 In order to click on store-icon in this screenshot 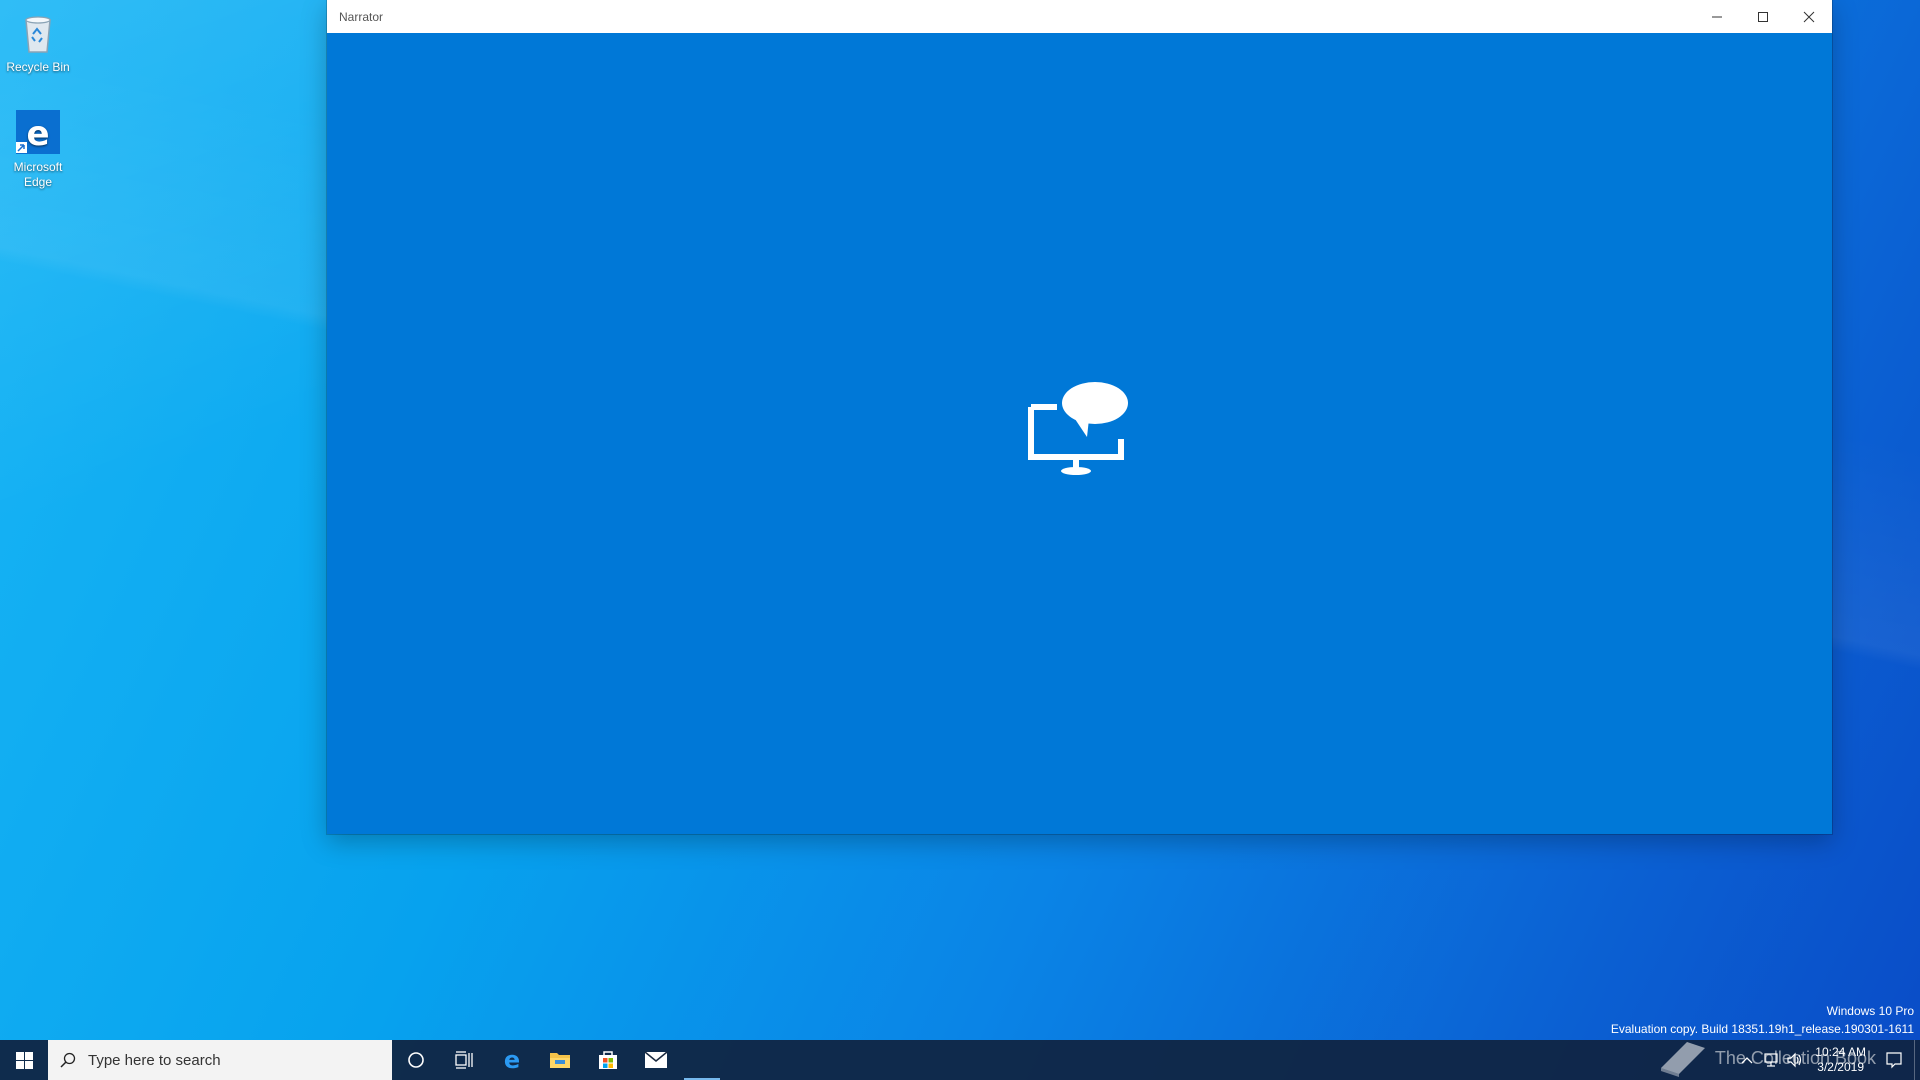, I will do `click(608, 1060)`.